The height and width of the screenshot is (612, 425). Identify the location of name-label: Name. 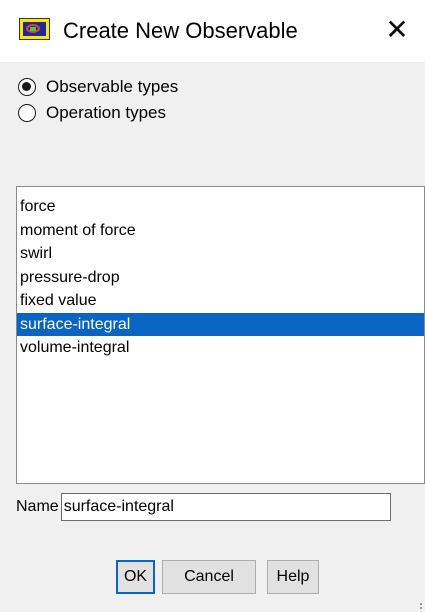
(37, 506).